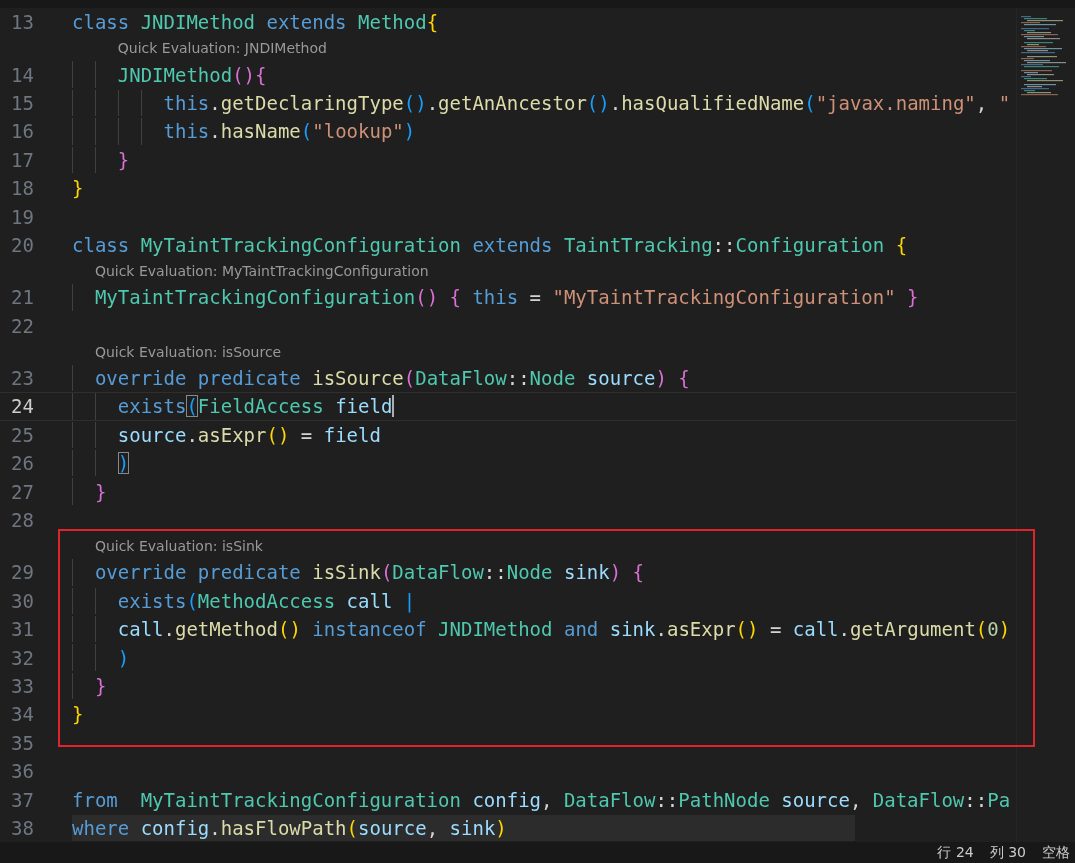 This screenshot has height=863, width=1075. I want to click on line-number: 26, so click(22, 463).